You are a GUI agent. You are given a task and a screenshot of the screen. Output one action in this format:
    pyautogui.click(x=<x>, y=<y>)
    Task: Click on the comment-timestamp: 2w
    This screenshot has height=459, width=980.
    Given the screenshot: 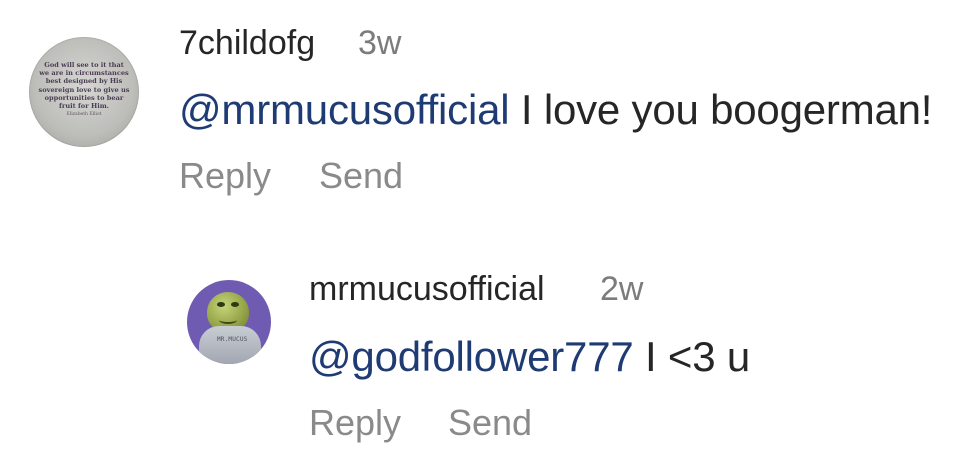 What is the action you would take?
    pyautogui.click(x=622, y=289)
    